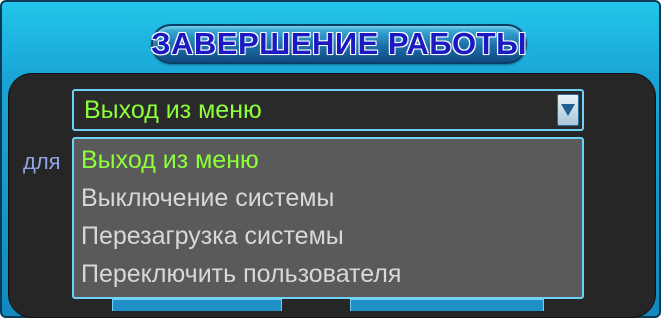 This screenshot has width=661, height=320. Describe the element at coordinates (328, 236) in the screenshot. I see `option-restart-system: Перезагрузка системы` at that location.